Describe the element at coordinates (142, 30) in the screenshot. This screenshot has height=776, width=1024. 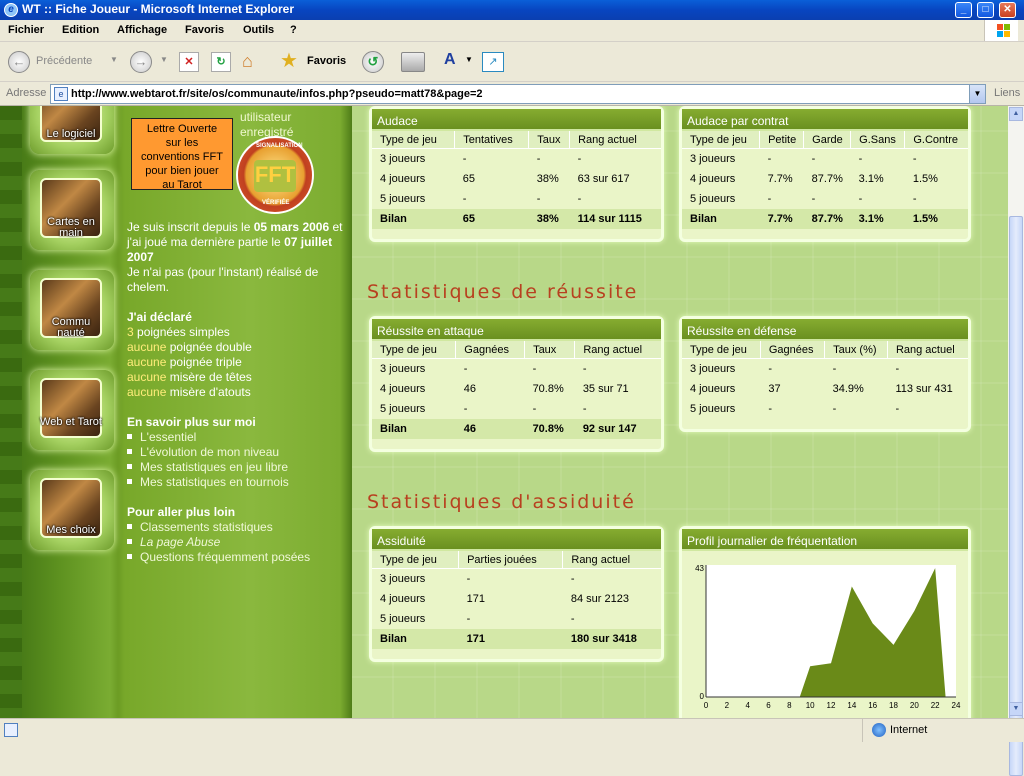
I see `menu-affichage: Affichage` at that location.